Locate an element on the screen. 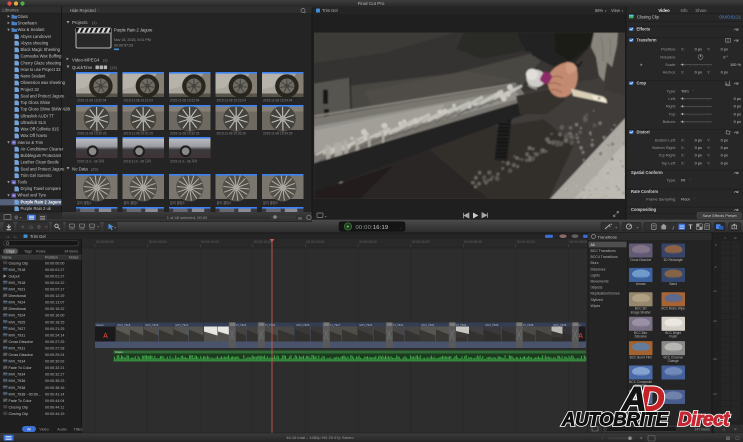  svg-text: Titles is located at coordinates (78, 430).